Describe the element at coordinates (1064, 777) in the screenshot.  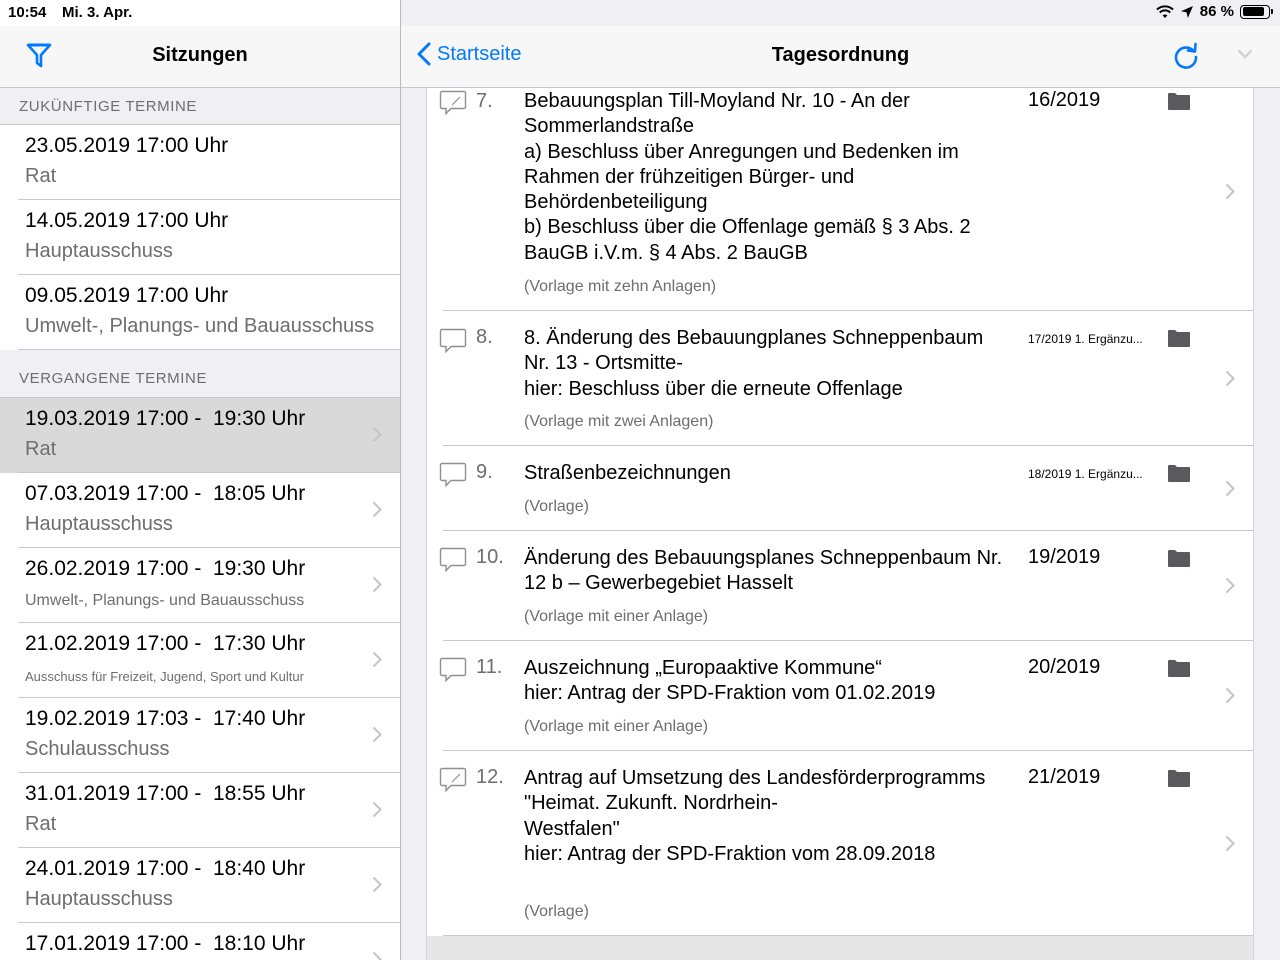
I see `agenda-reference: 21/2019` at that location.